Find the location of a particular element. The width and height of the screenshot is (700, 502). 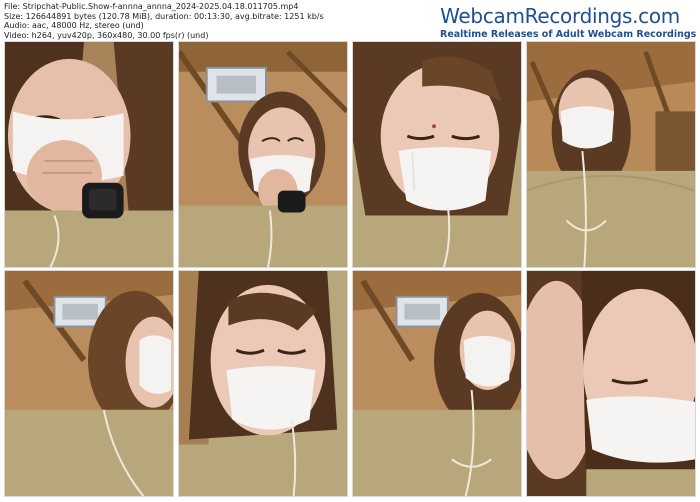

brand-logo: WebcamRecordings.com is located at coordinates (560, 16).